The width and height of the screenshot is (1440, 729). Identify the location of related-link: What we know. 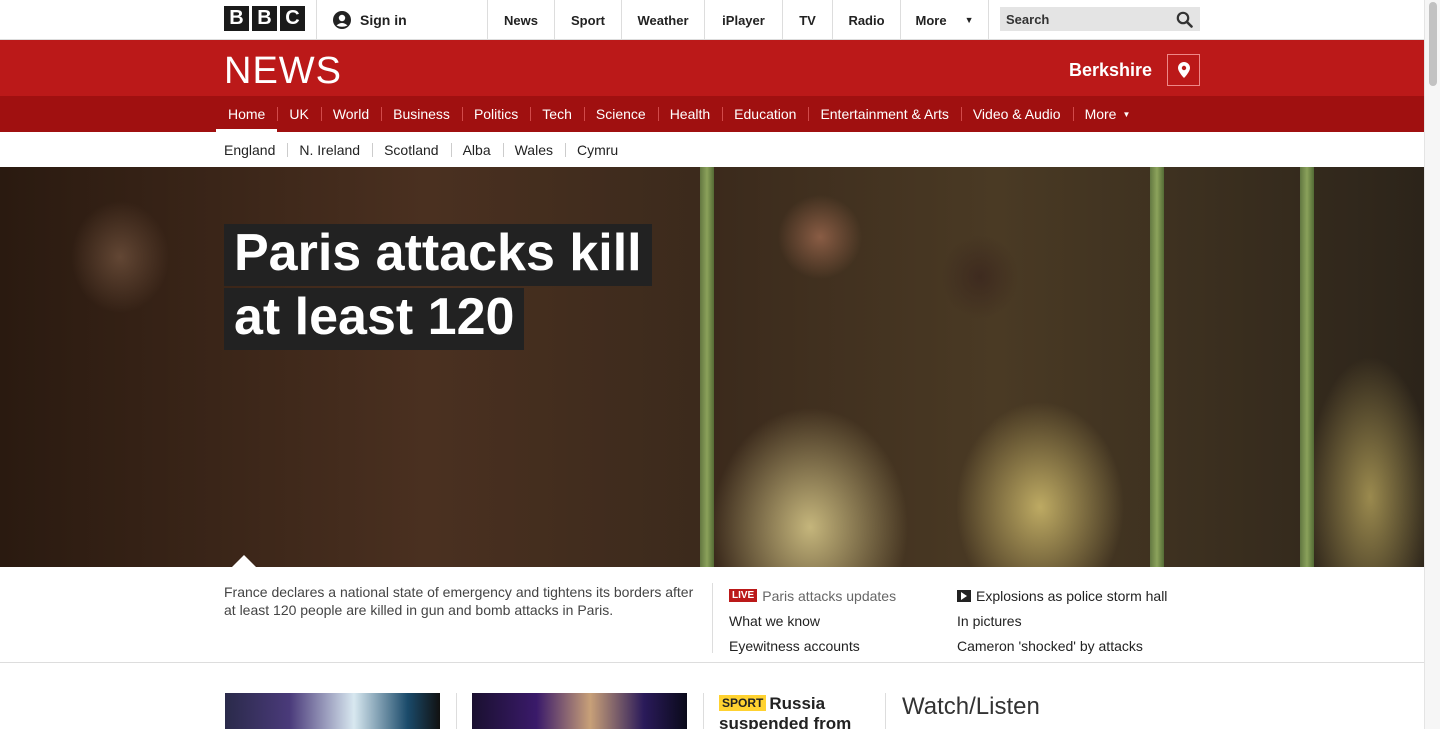
(812, 620).